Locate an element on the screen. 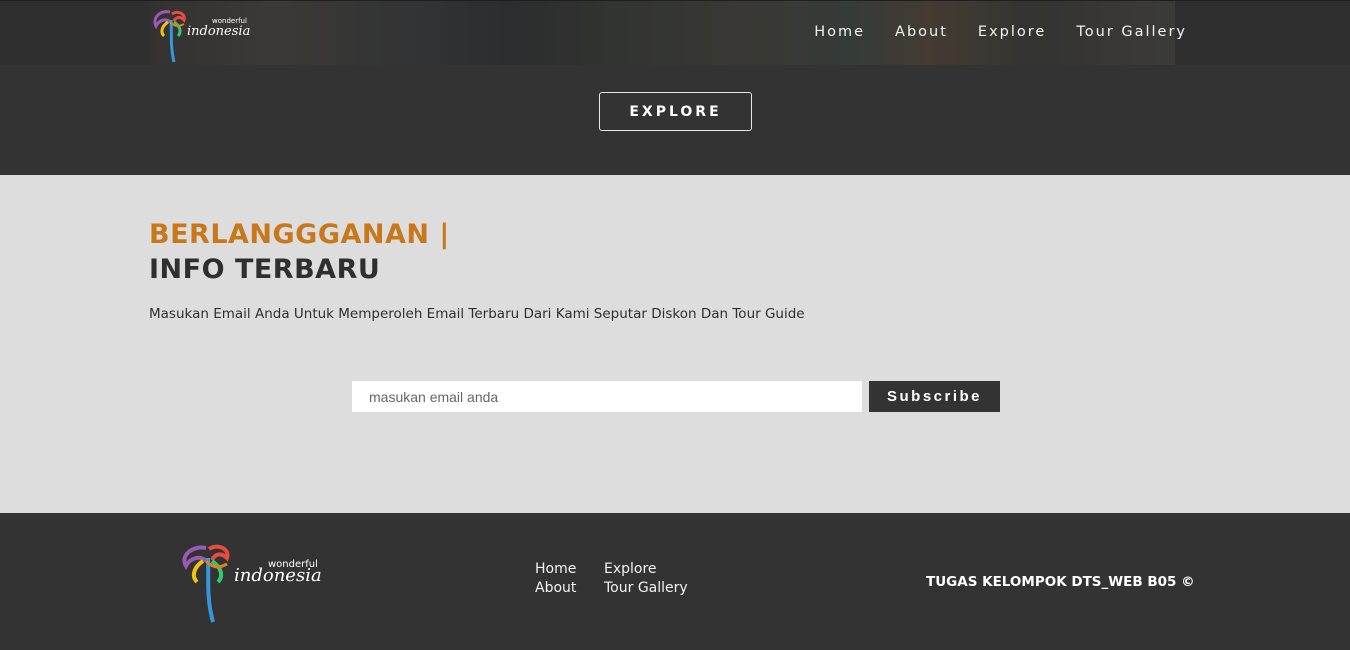  footer-bird-logo-icon: wonderful indonesia is located at coordinates (252, 583).